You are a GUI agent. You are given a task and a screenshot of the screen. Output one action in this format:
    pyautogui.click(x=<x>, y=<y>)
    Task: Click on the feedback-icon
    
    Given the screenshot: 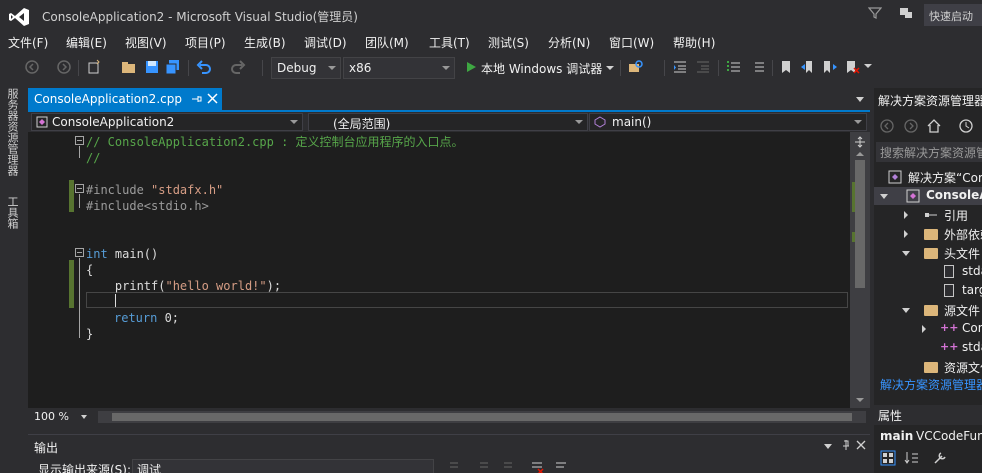 What is the action you would take?
    pyautogui.click(x=906, y=13)
    